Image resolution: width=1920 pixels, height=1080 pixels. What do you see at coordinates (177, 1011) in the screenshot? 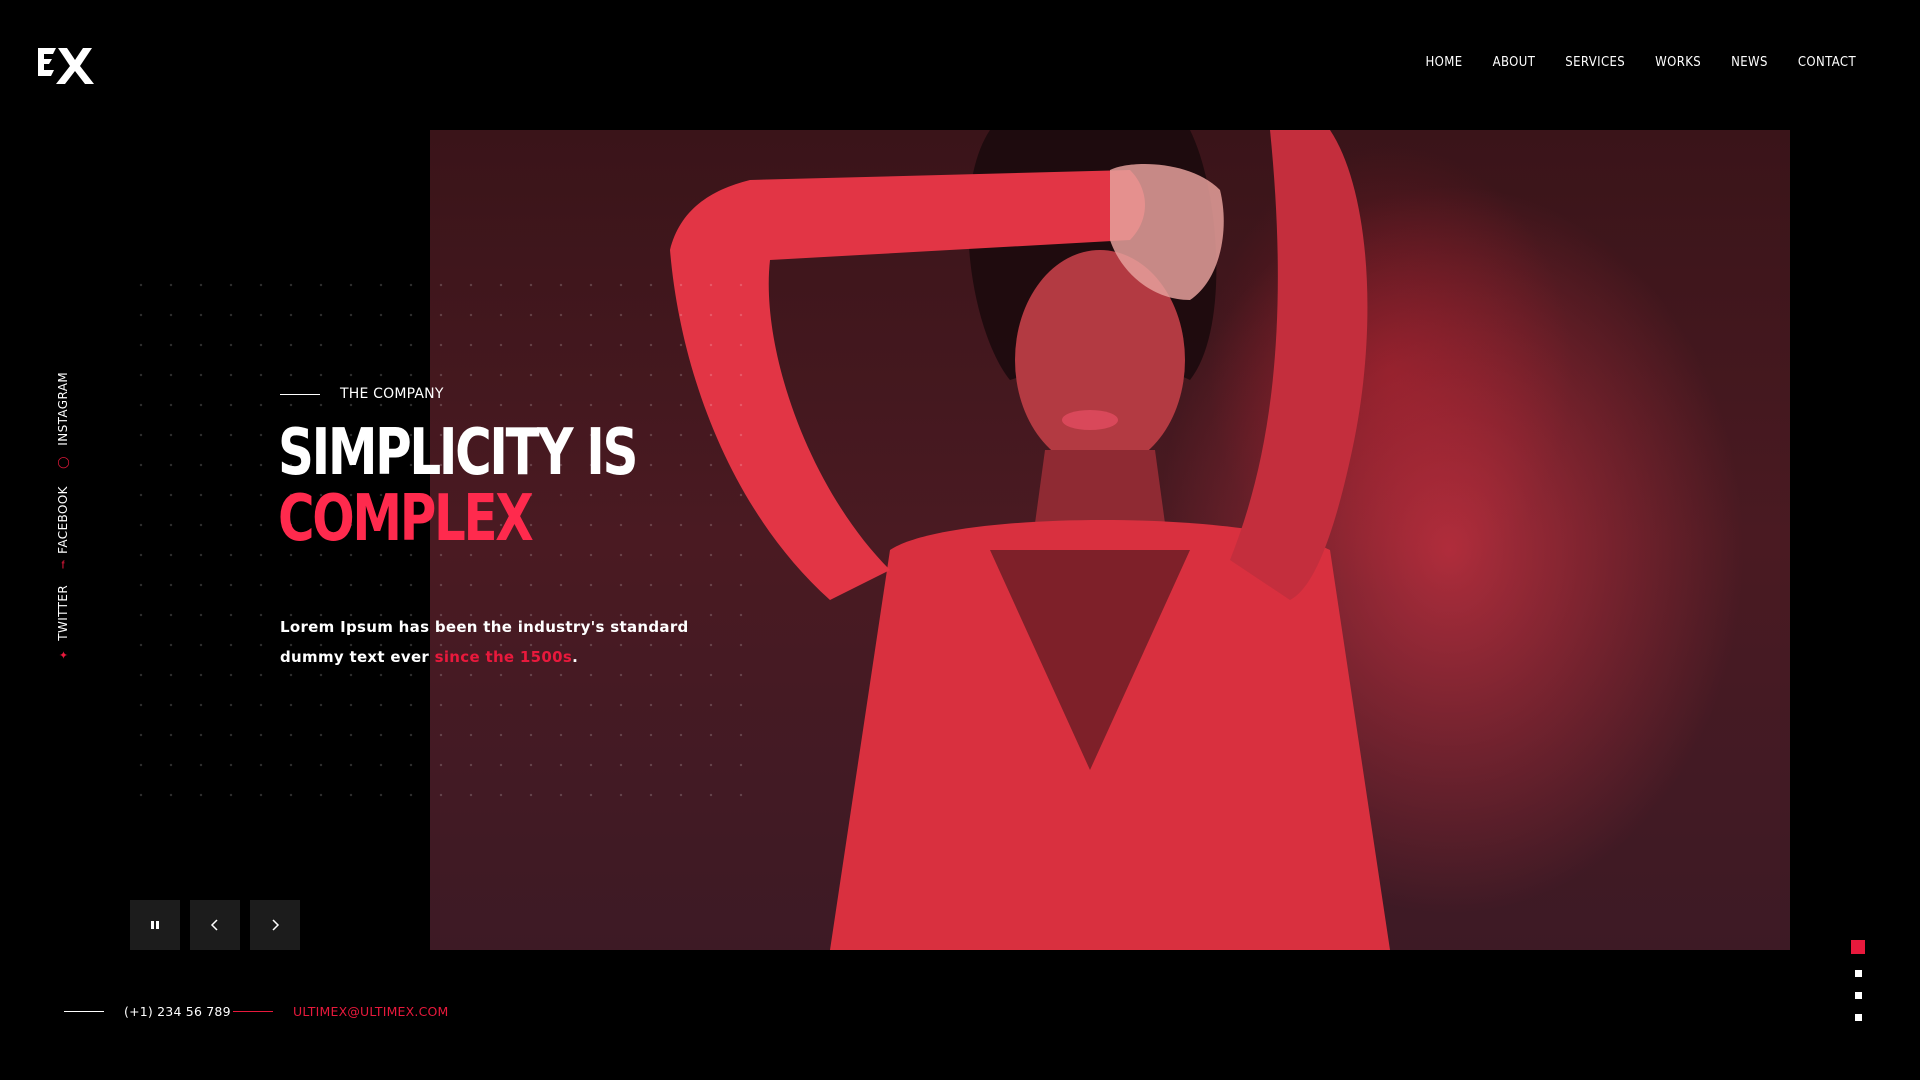
I see `phone-number: (+1) 234 56 789` at bounding box center [177, 1011].